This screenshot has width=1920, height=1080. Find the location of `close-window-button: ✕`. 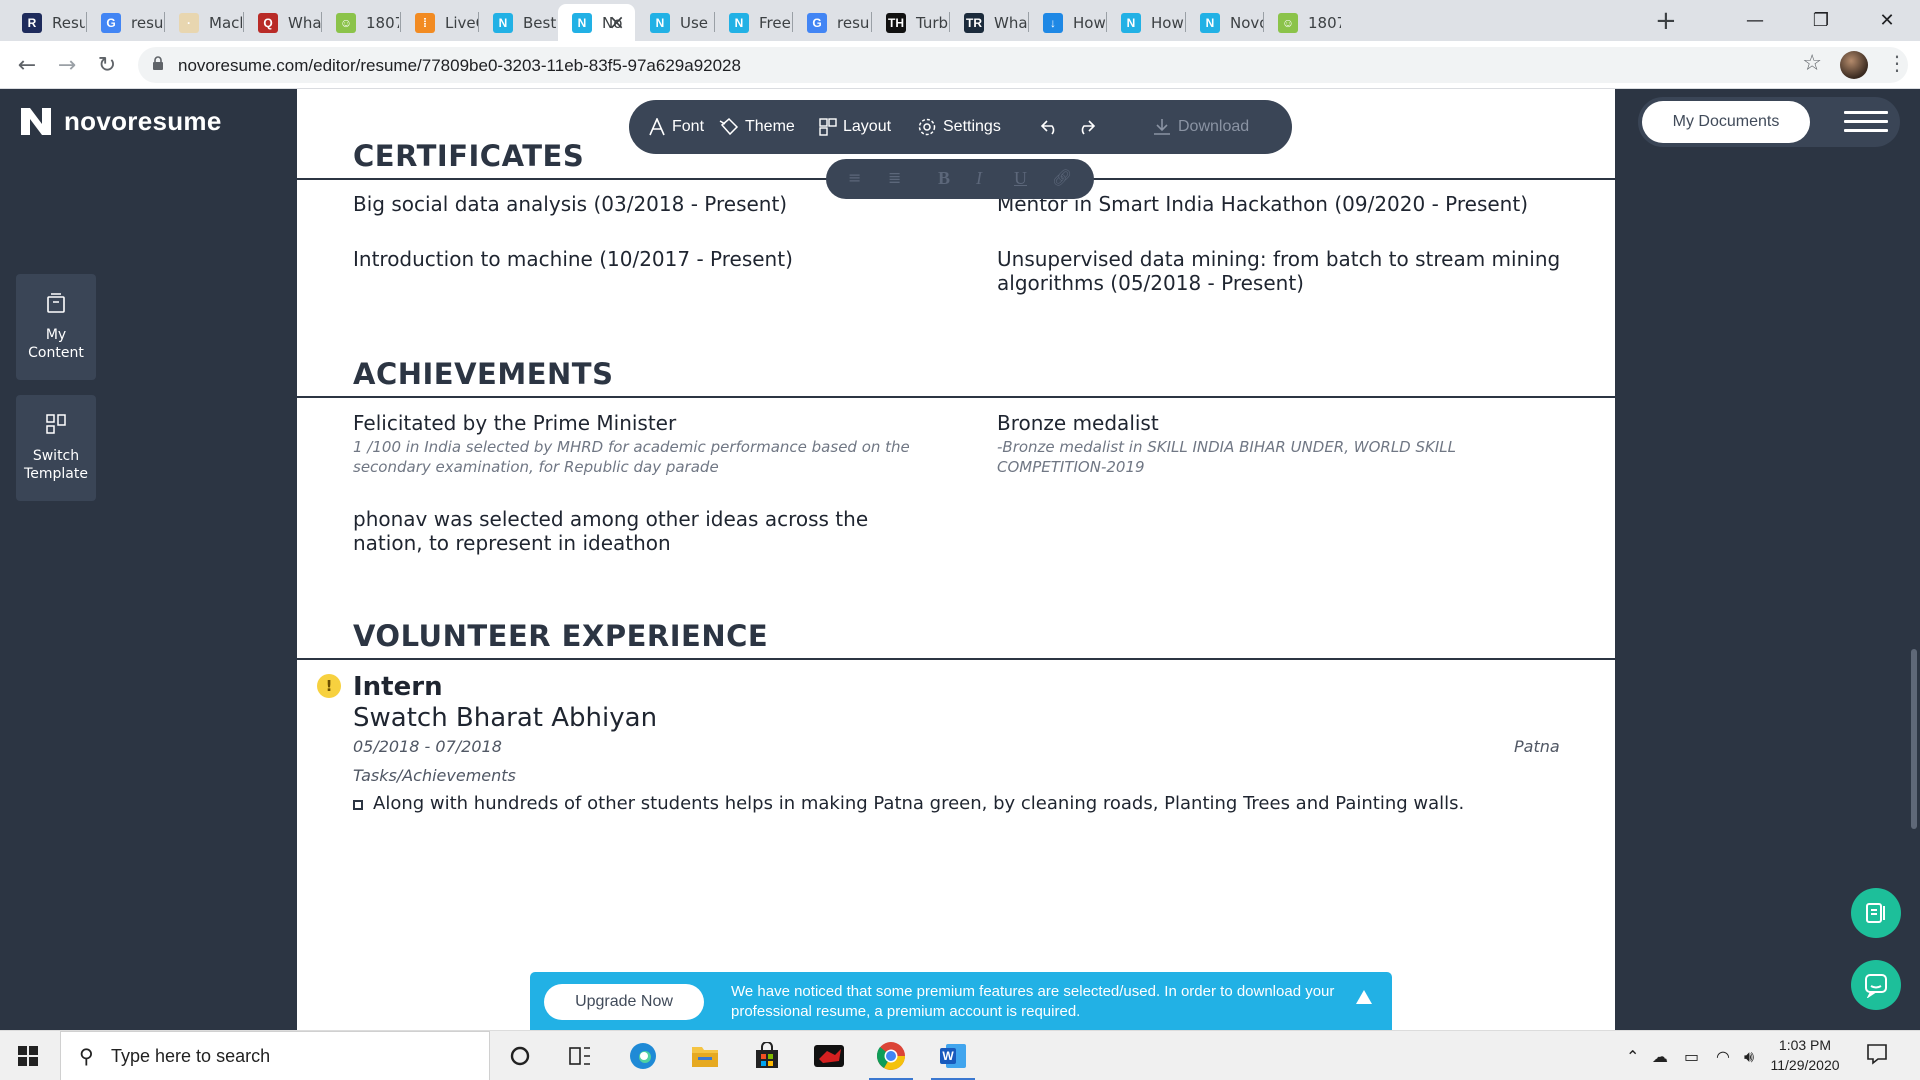

close-window-button: ✕ is located at coordinates (1887, 20).